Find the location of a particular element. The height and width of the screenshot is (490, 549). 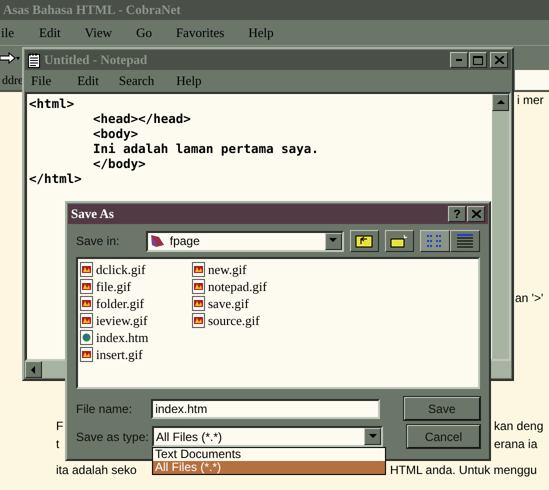

menu-item: Search is located at coordinates (136, 81).